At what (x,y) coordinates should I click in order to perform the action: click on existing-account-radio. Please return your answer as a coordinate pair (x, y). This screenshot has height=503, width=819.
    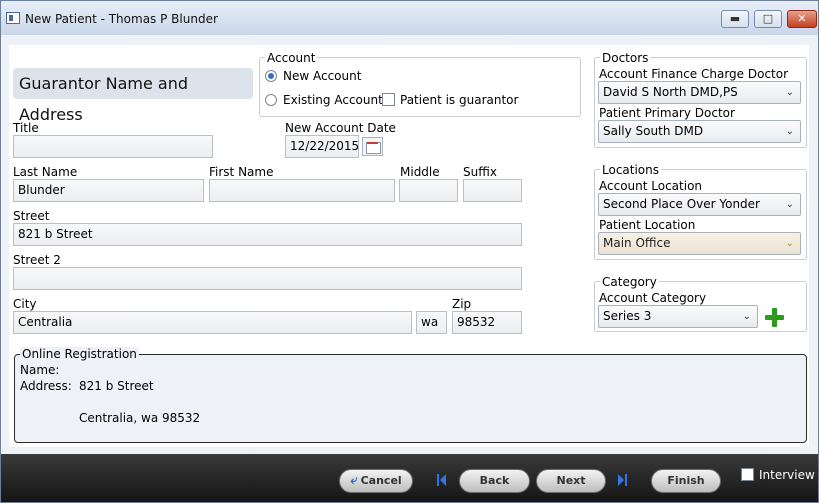
    Looking at the image, I should click on (271, 100).